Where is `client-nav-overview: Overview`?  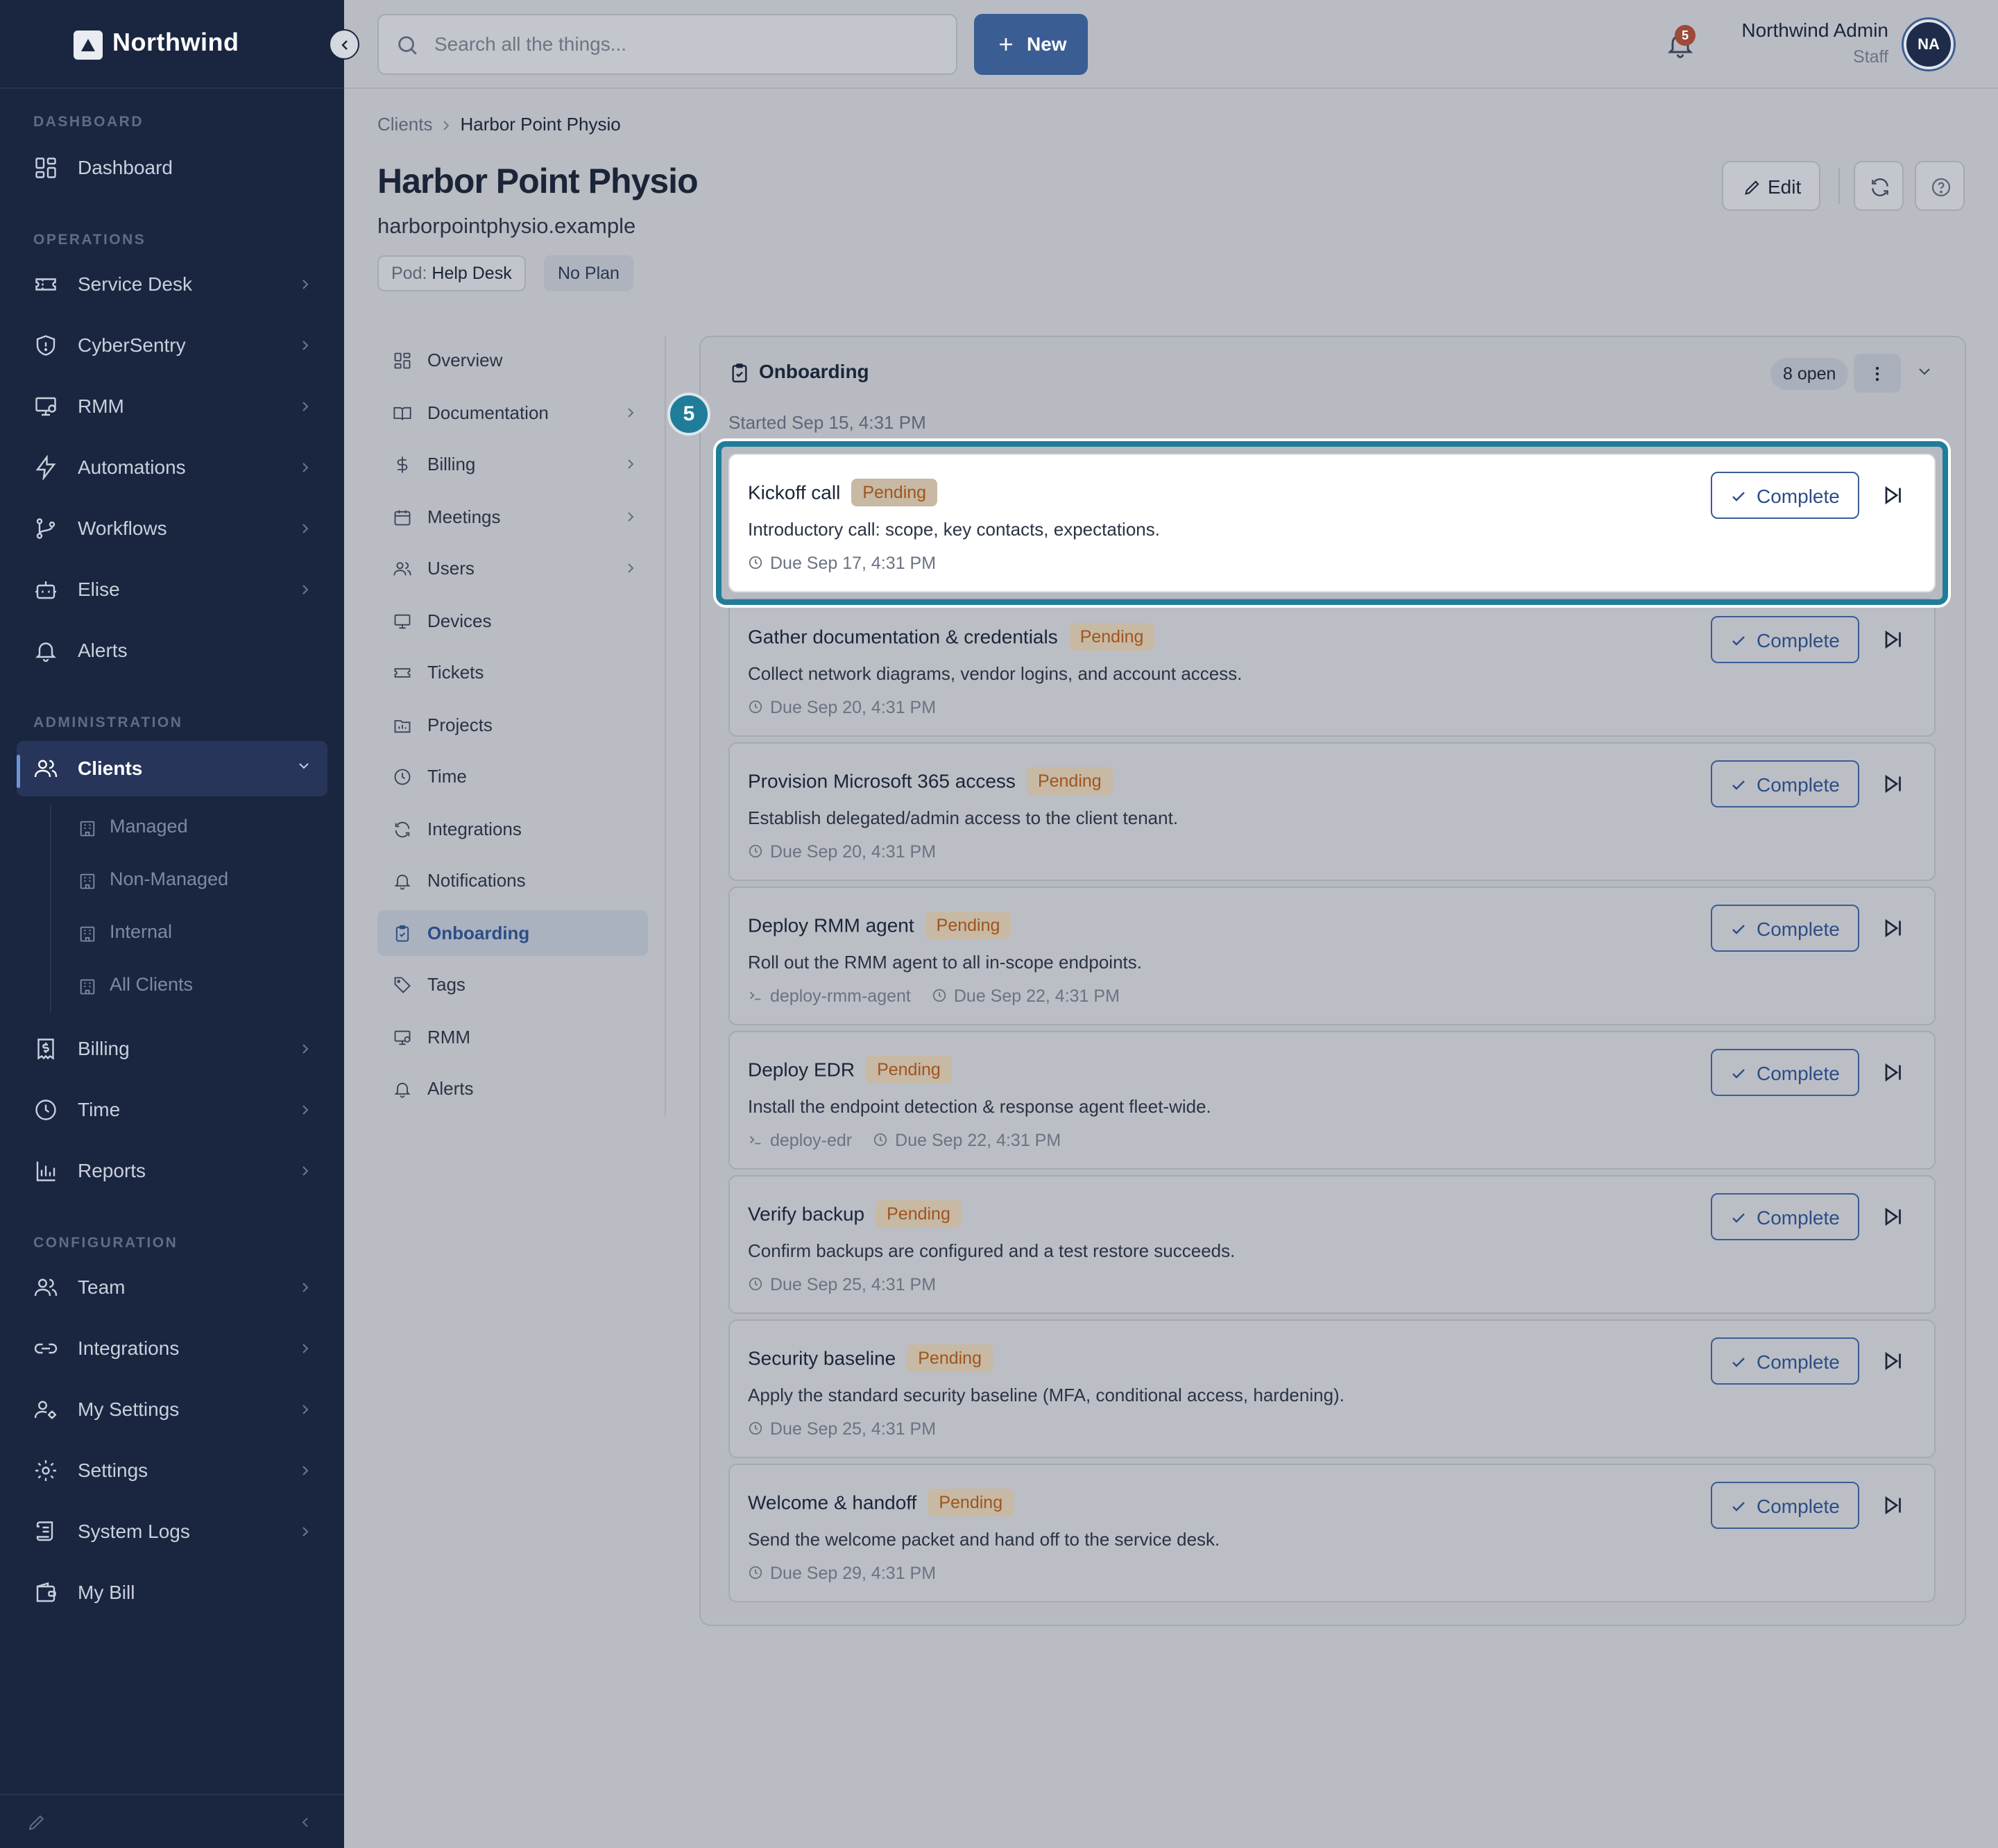
client-nav-overview: Overview is located at coordinates (512, 360).